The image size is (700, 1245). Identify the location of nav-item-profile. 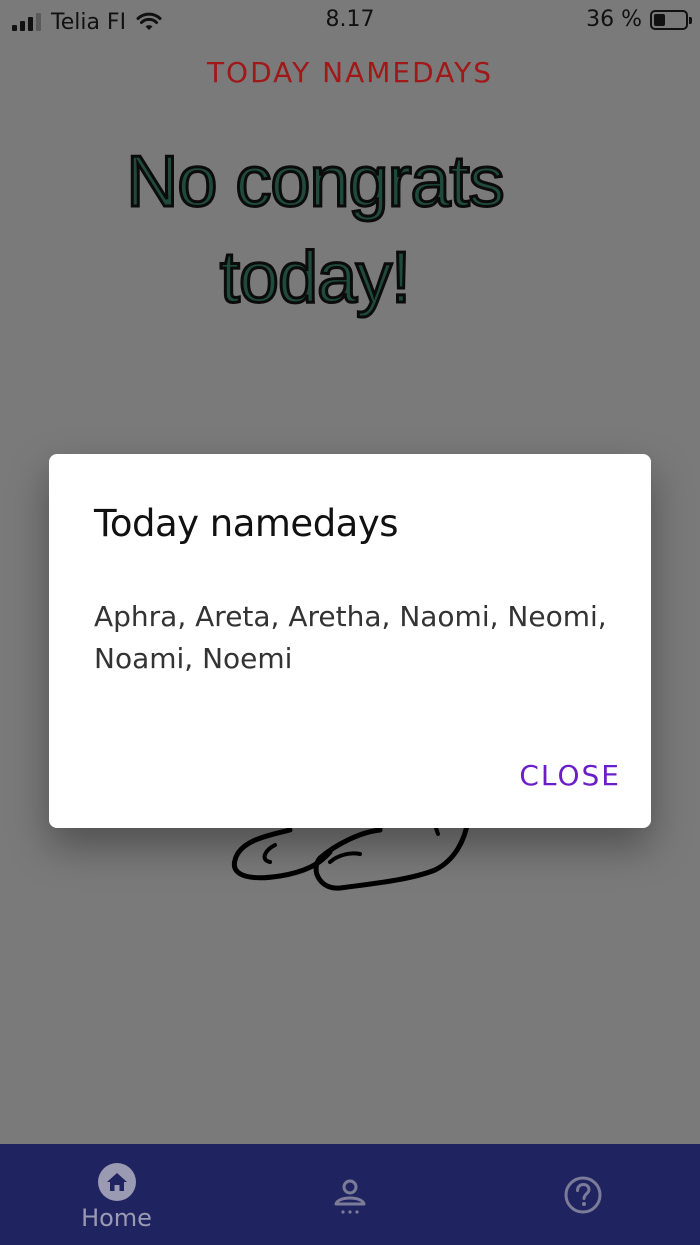
(349, 1194).